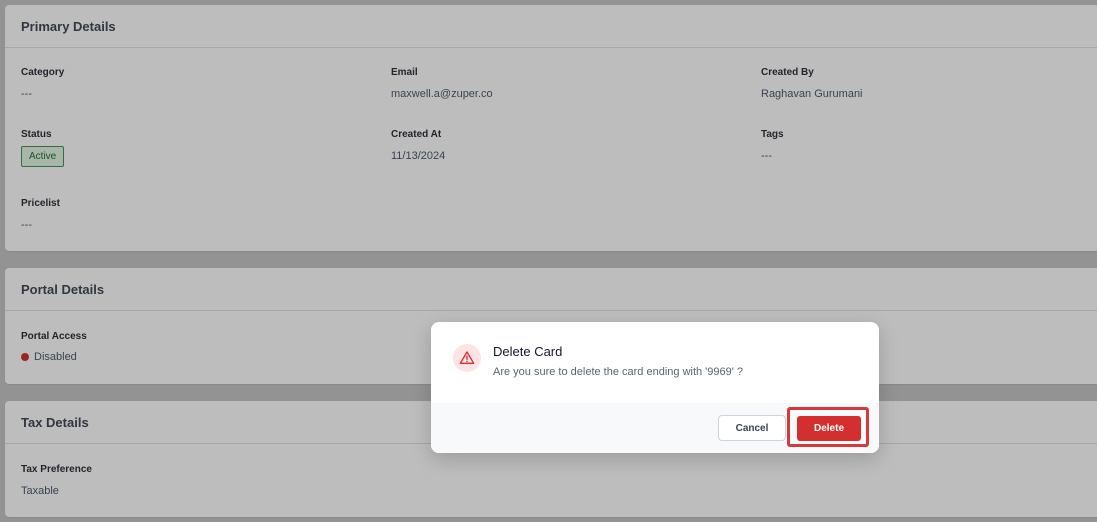  I want to click on dialog-footer: Cancel Delete, so click(655, 428).